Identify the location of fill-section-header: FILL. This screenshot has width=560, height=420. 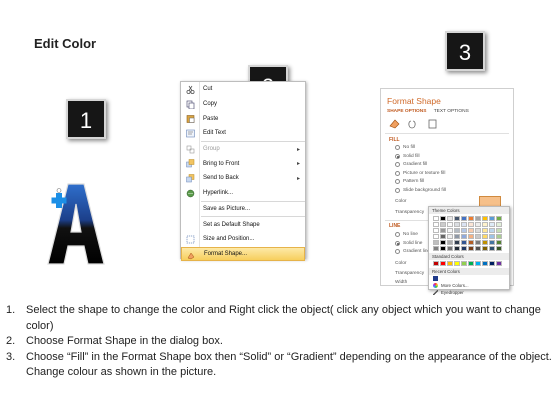
(394, 140).